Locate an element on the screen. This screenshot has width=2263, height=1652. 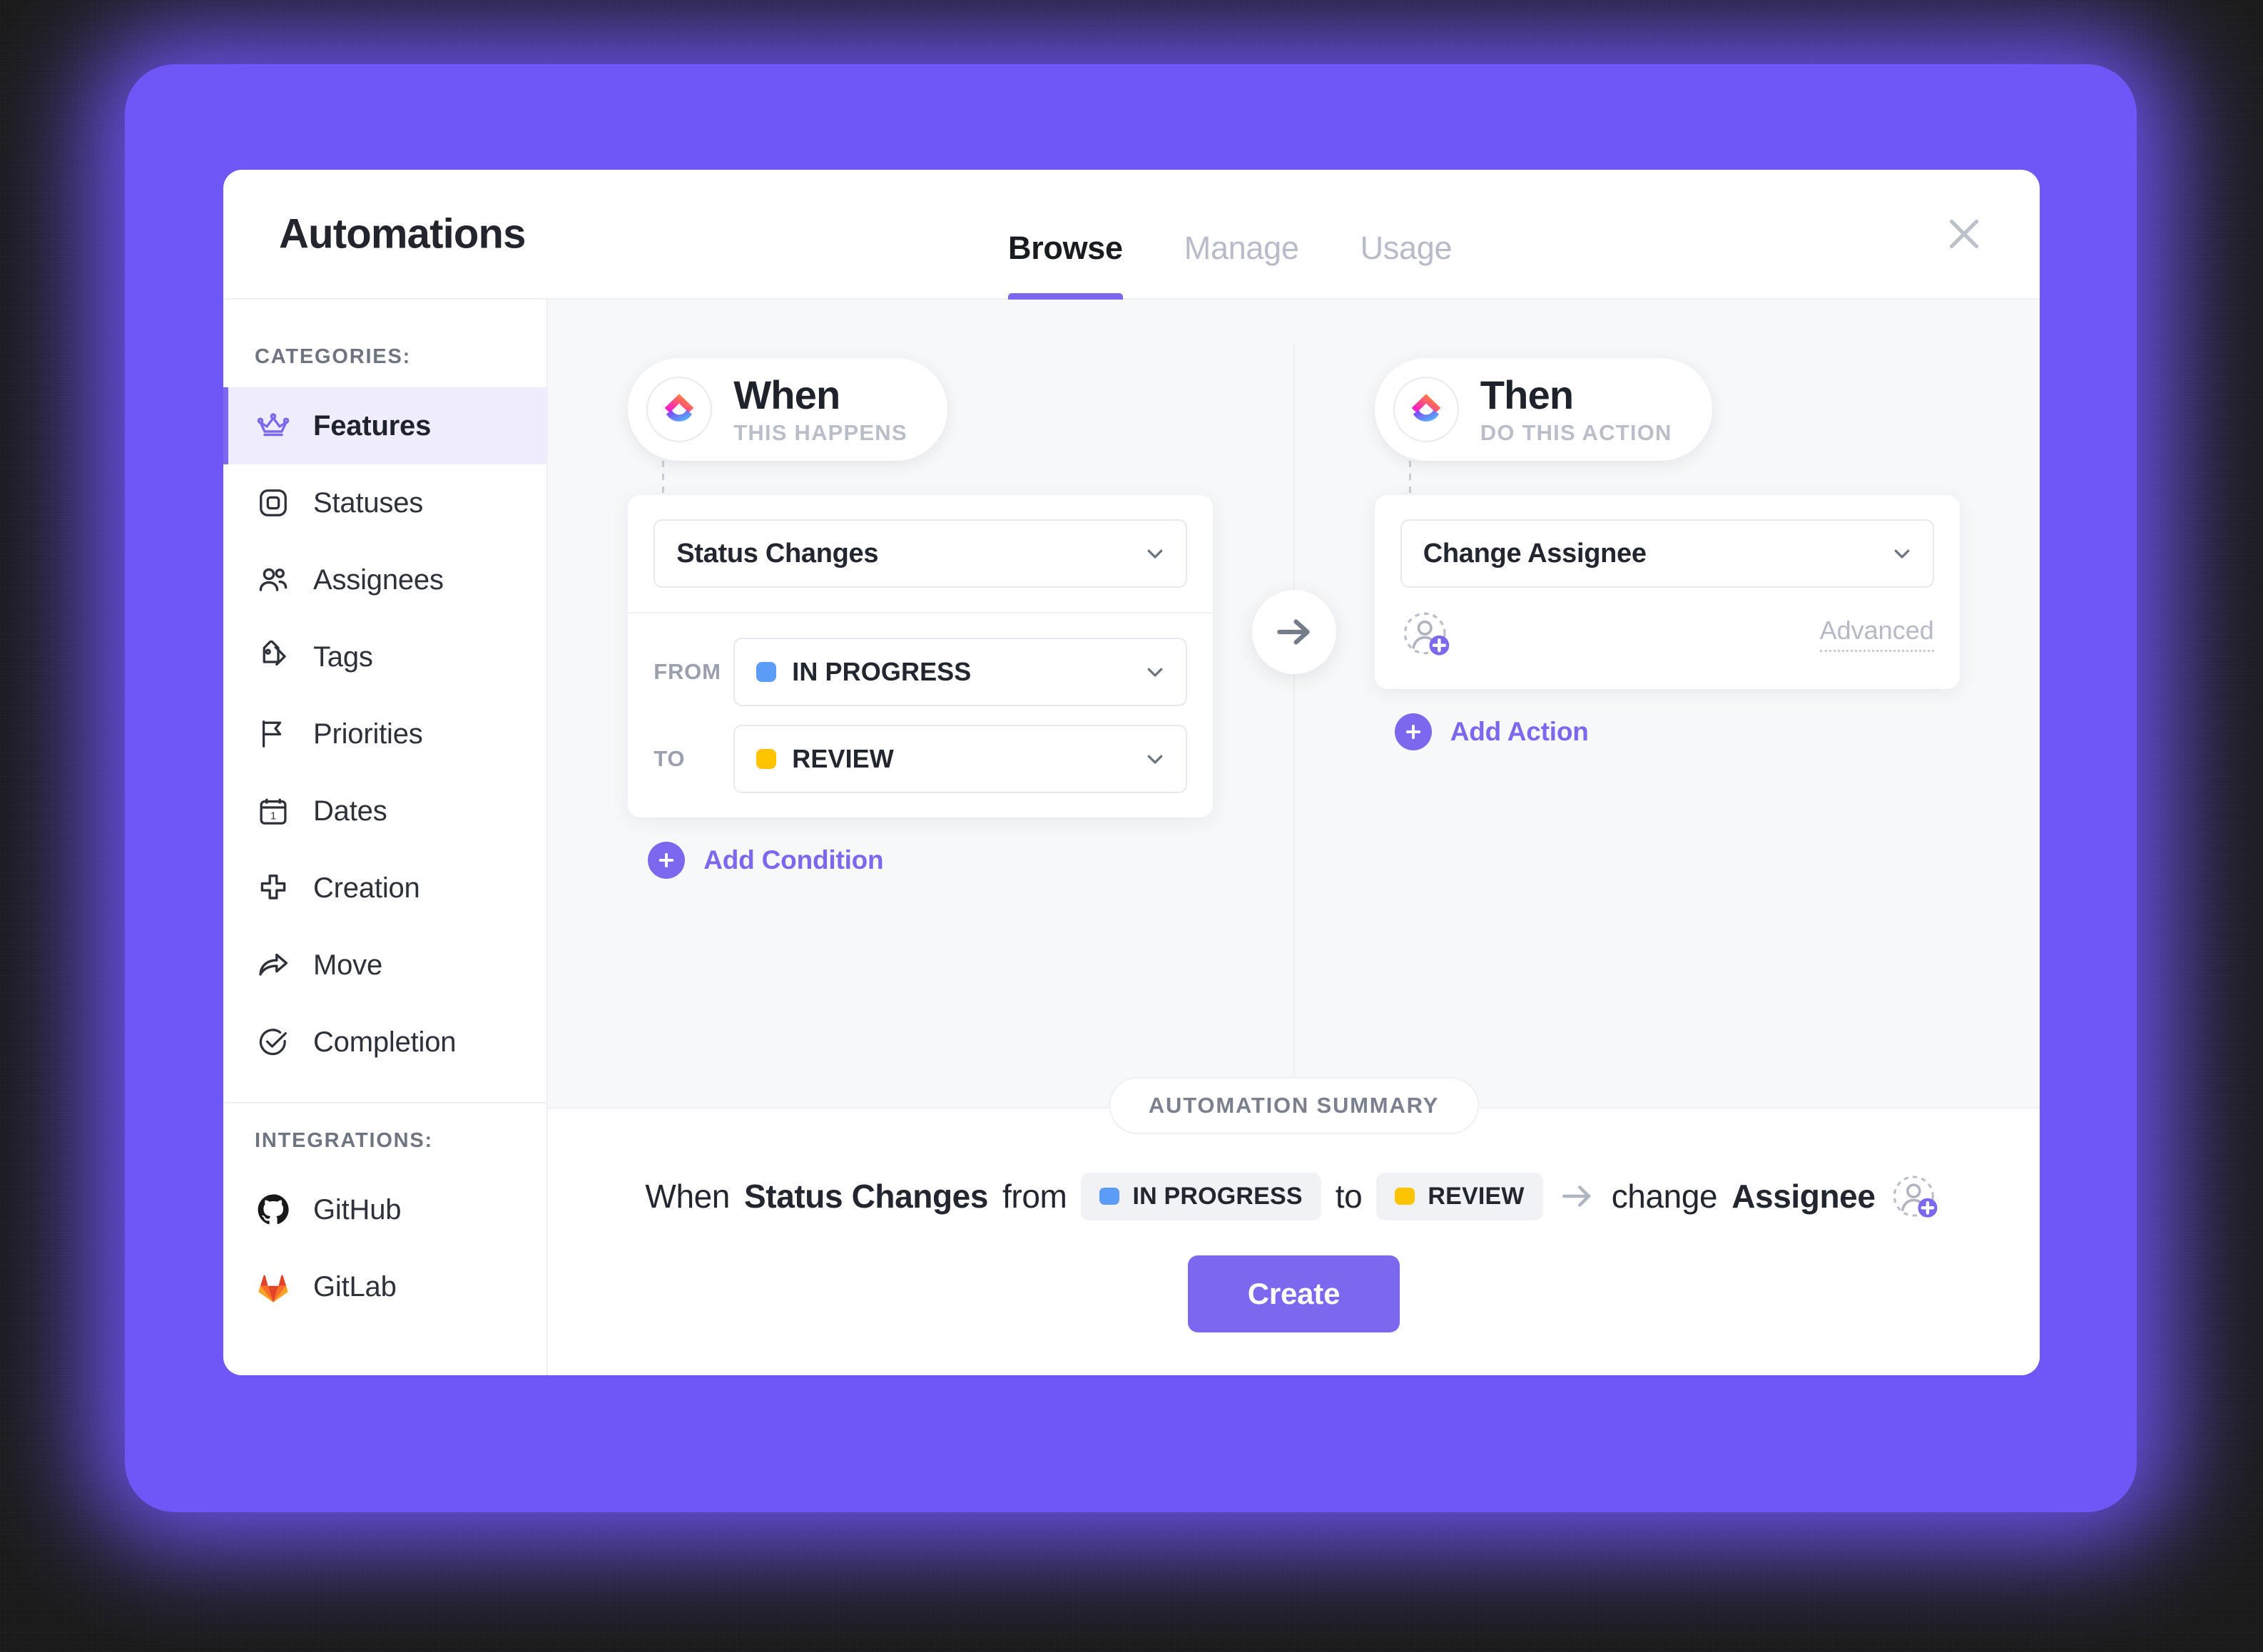
action-select: Change Assignee is located at coordinates (1667, 553).